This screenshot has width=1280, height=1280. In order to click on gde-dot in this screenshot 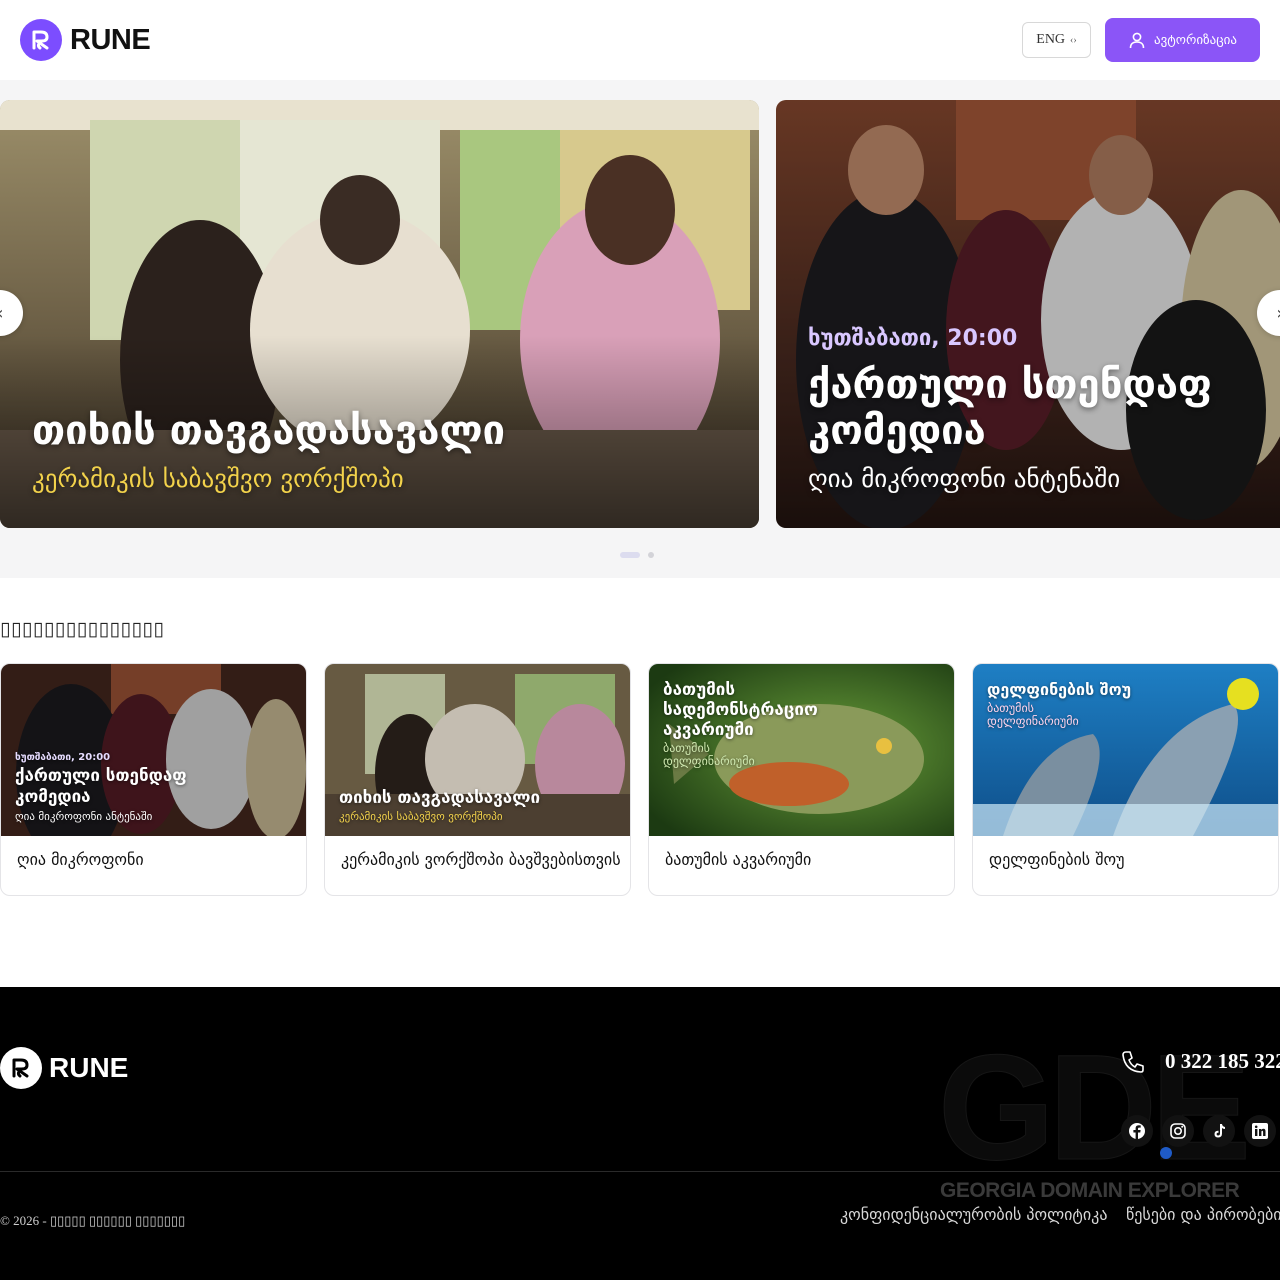, I will do `click(1166, 1153)`.